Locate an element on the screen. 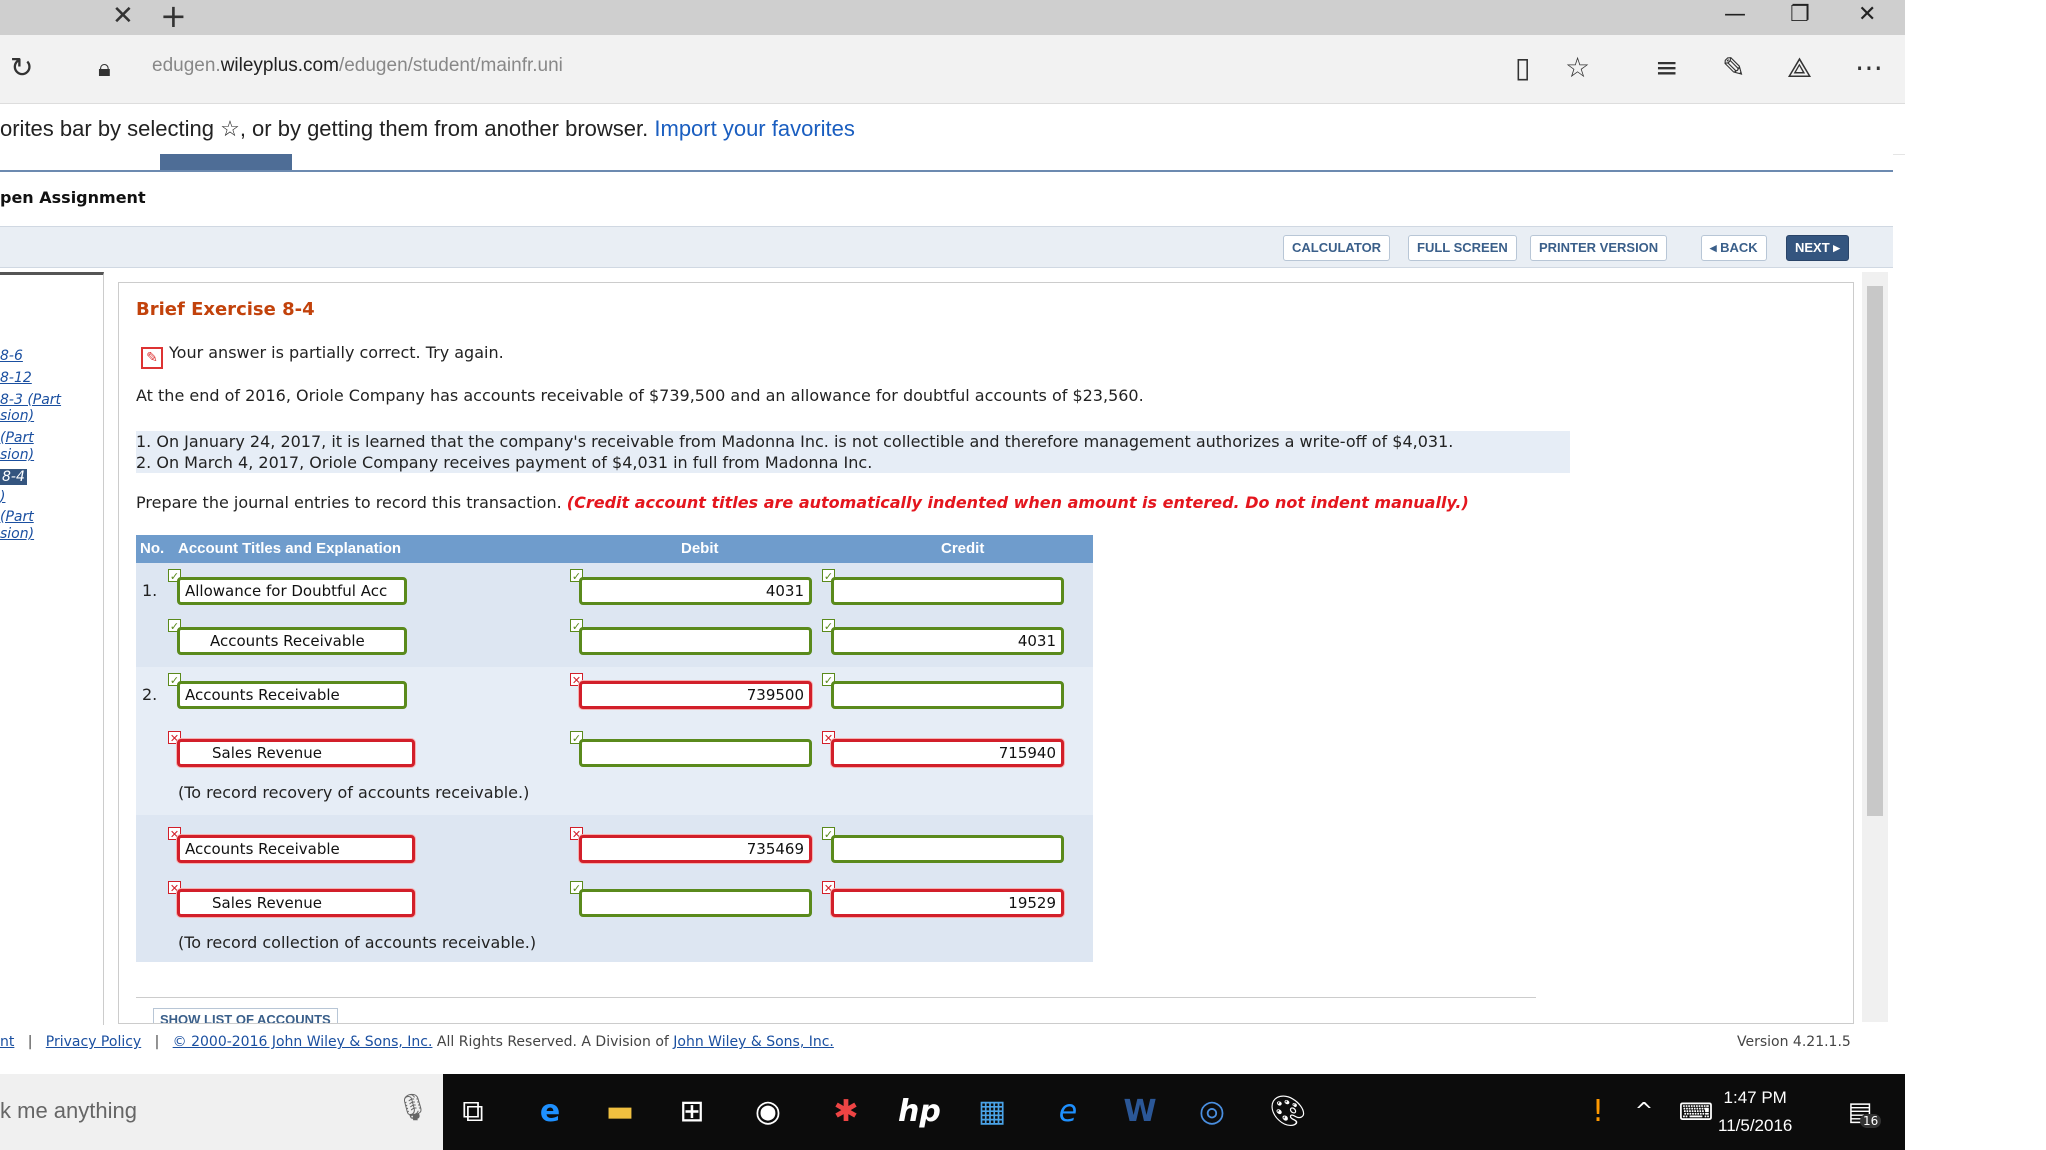 Image resolution: width=2046 pixels, height=1150 pixels. alert-icon: ! is located at coordinates (1598, 1112).